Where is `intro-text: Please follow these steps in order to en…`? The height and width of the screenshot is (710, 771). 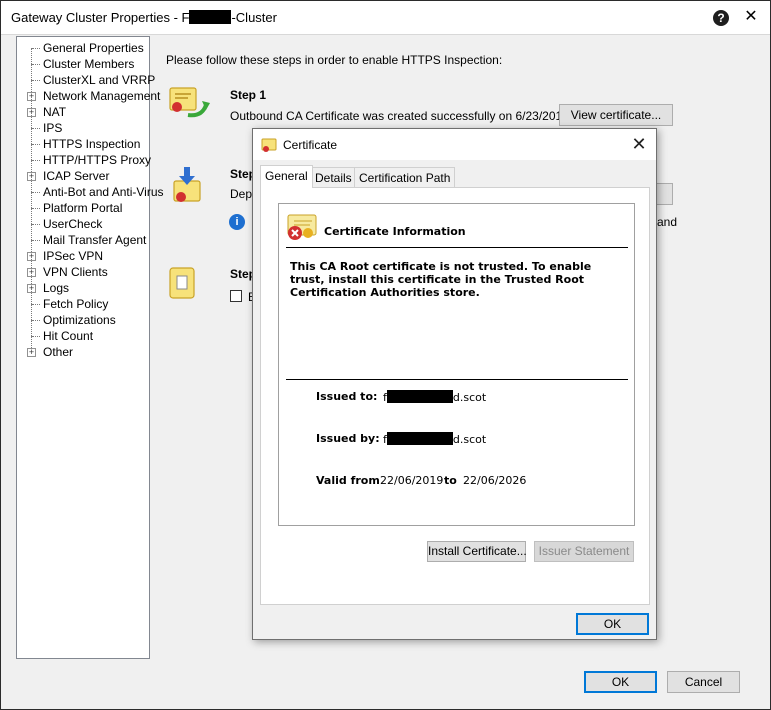
intro-text: Please follow these steps in order to en… is located at coordinates (334, 60).